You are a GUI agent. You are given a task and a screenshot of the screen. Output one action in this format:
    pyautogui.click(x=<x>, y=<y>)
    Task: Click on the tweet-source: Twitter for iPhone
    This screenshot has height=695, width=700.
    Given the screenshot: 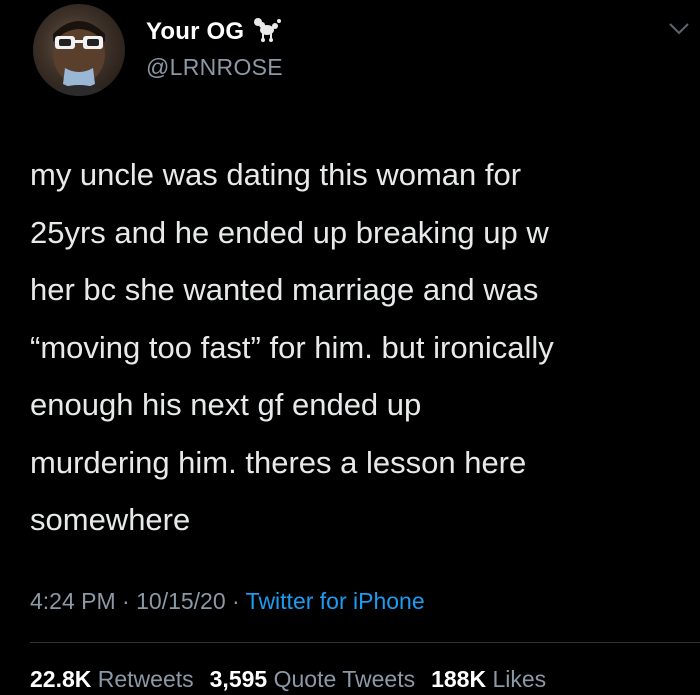 What is the action you would take?
    pyautogui.click(x=335, y=601)
    